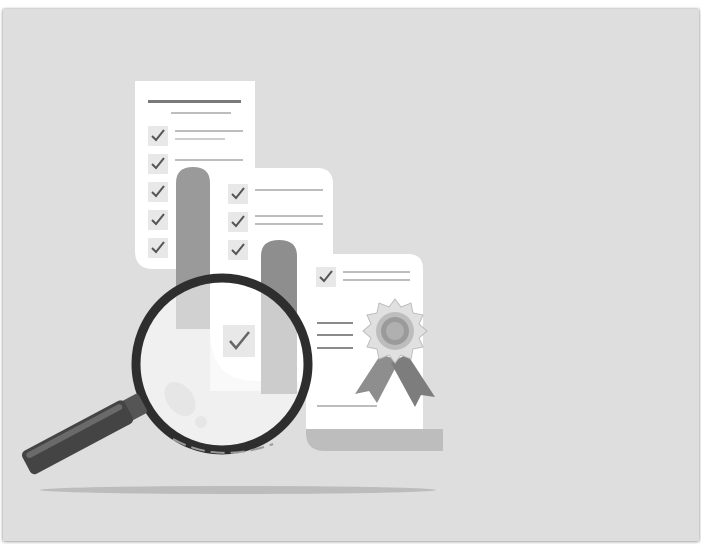 The image size is (701, 544). Describe the element at coordinates (374, 440) in the screenshot. I see `document-curl` at that location.